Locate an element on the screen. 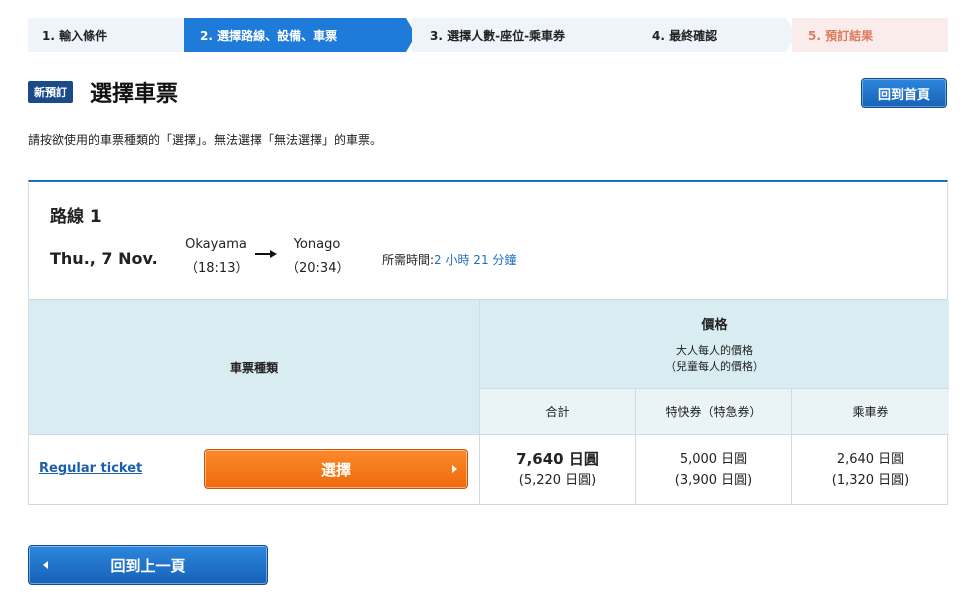 The height and width of the screenshot is (614, 972). basic-fare-price-cell: 2,640 日圓 (1,320 日圓) is located at coordinates (870, 470).